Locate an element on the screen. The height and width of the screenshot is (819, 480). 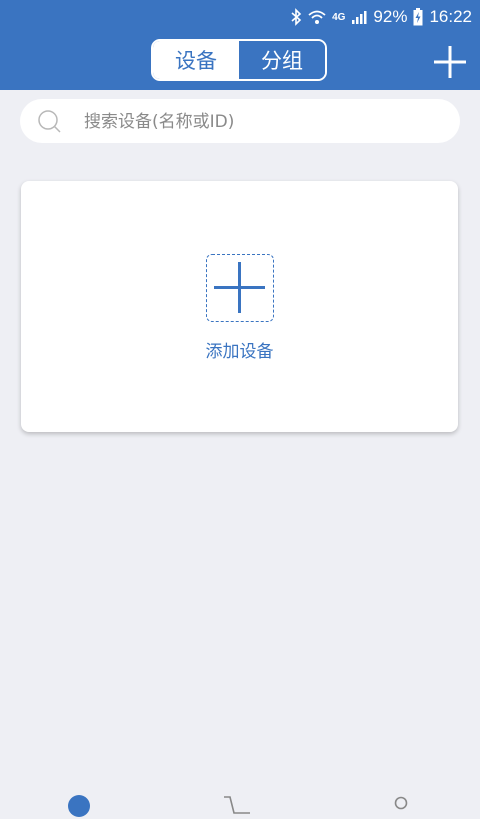
user-icon is located at coordinates (401, 807).